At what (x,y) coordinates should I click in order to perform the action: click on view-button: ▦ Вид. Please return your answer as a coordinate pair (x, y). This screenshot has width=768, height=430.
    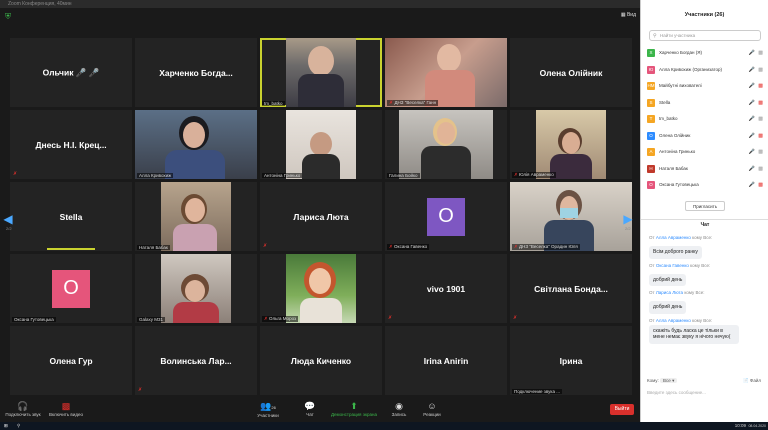
    Looking at the image, I should click on (628, 15).